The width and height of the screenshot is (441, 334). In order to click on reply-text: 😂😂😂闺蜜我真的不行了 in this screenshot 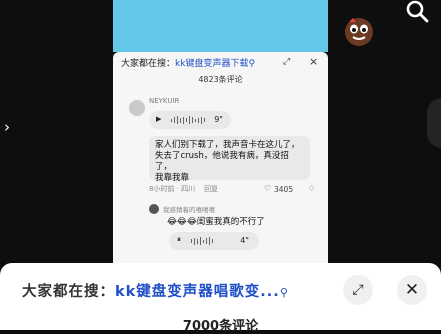, I will do `click(216, 221)`.